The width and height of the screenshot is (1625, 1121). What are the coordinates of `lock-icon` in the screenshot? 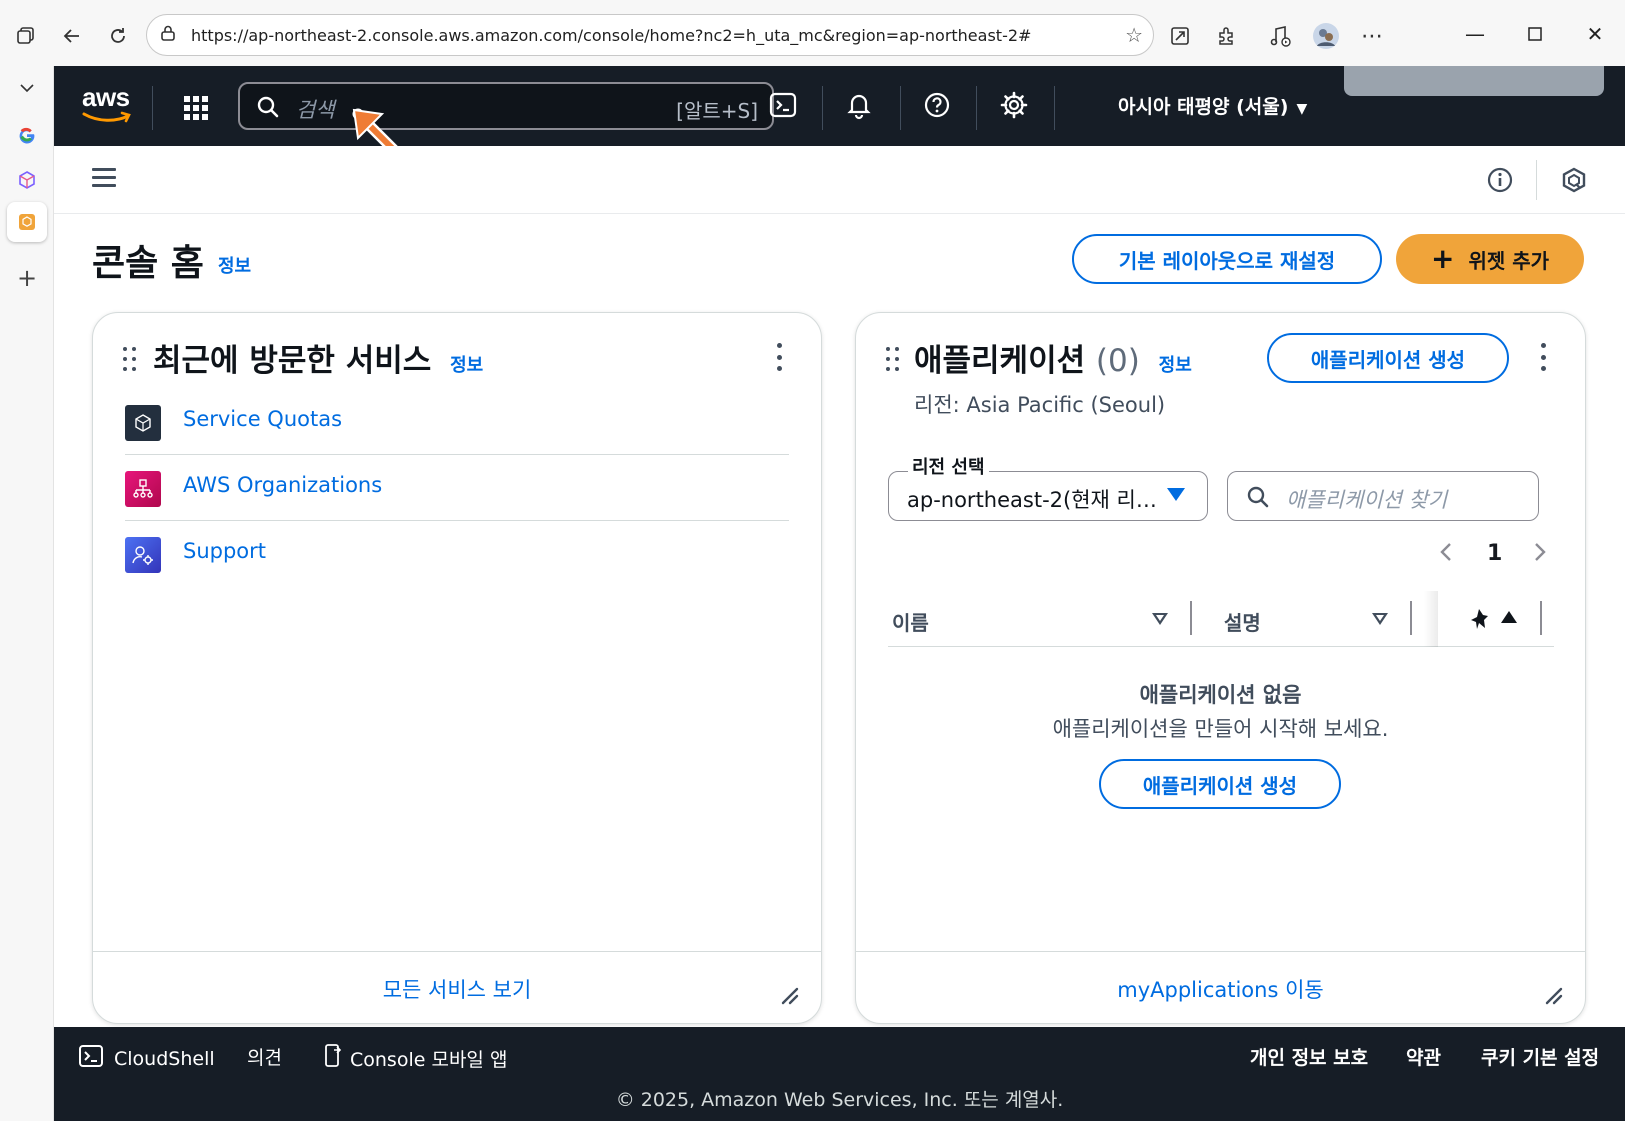 It's located at (168, 35).